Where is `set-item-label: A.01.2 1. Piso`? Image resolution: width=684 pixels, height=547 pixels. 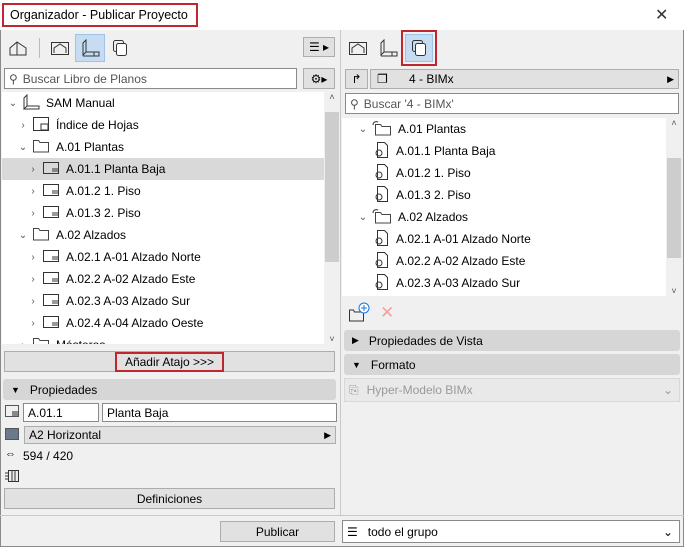
set-item-label: A.01.2 1. Piso is located at coordinates (433, 173).